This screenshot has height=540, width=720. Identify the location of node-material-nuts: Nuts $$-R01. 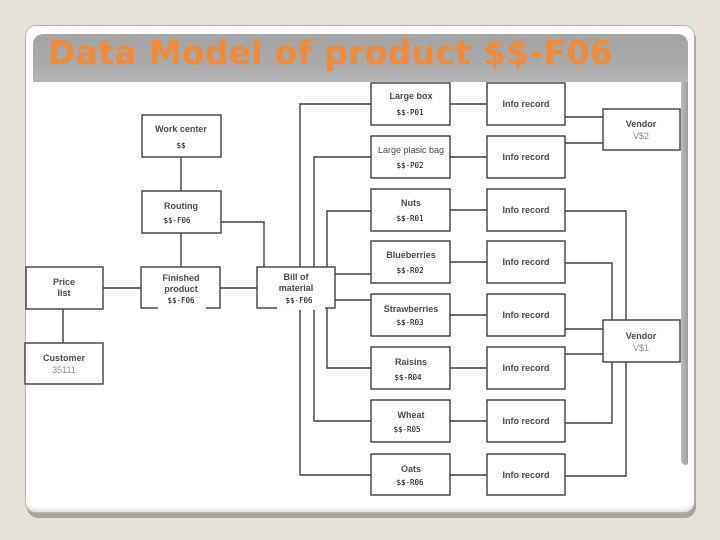
(410, 210).